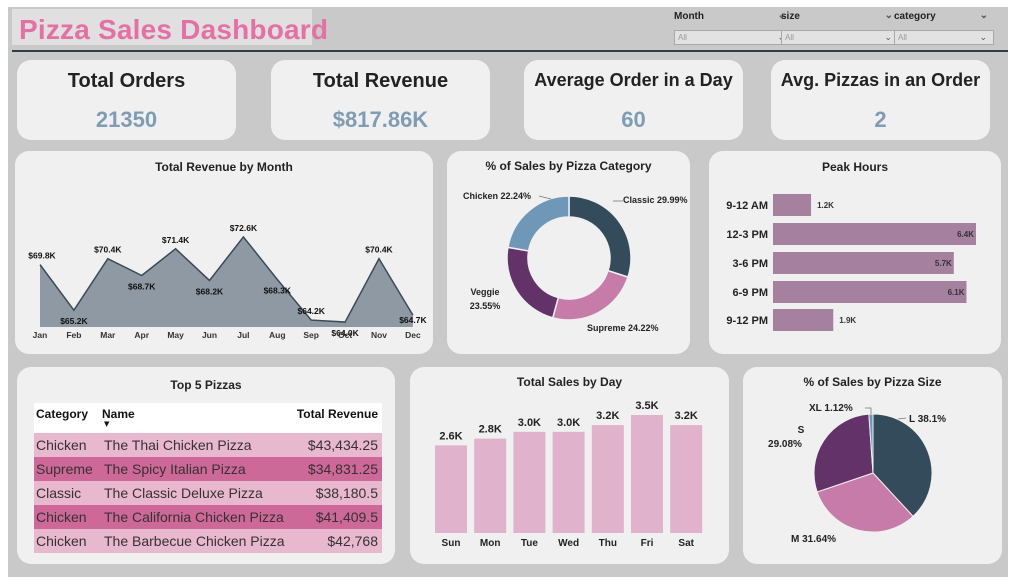  I want to click on table-title: Top 5 Pizzas, so click(206, 385).